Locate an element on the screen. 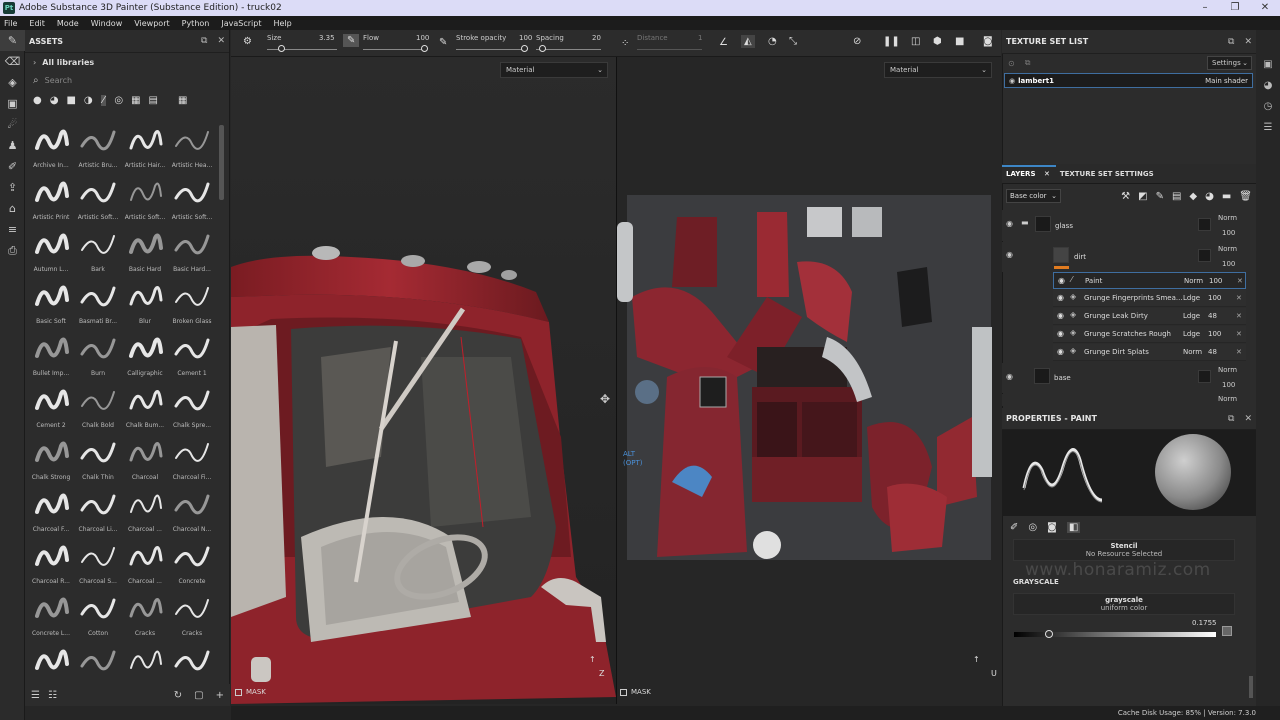  eye-dropper-icon: ◔ is located at coordinates (772, 41).